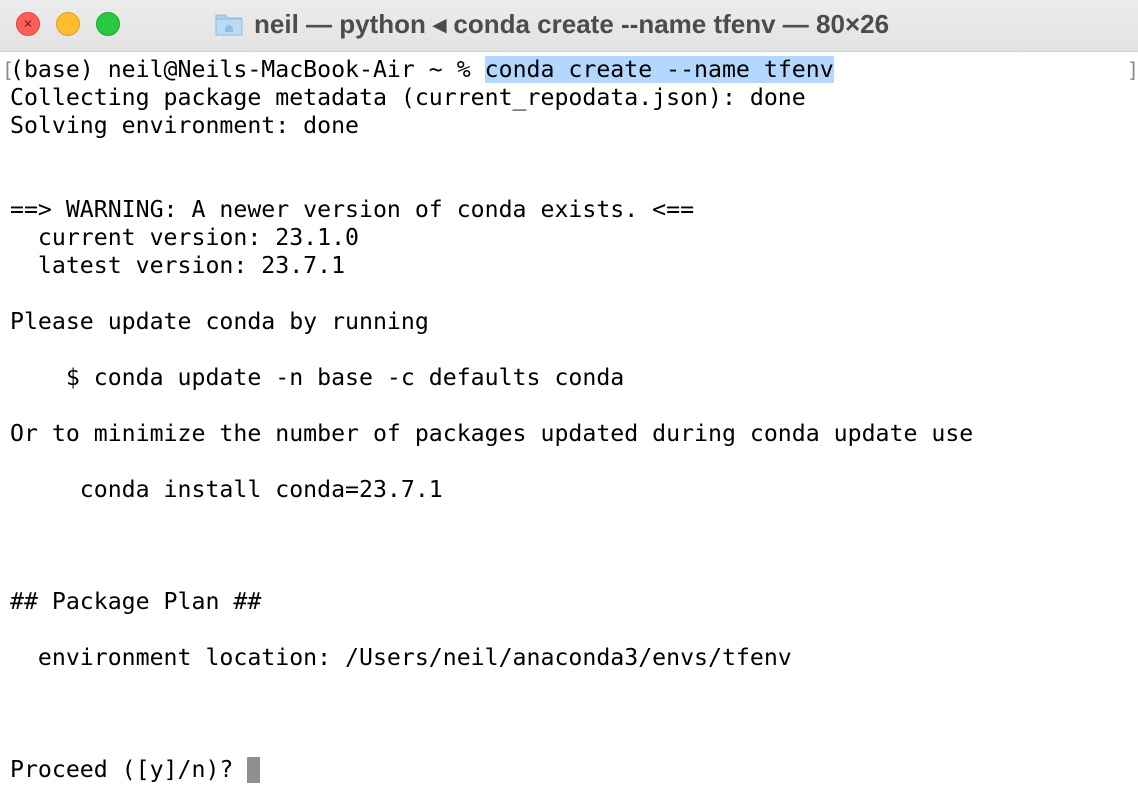 This screenshot has height=790, width=1138. I want to click on output-line: Please update conda by running, so click(219, 321).